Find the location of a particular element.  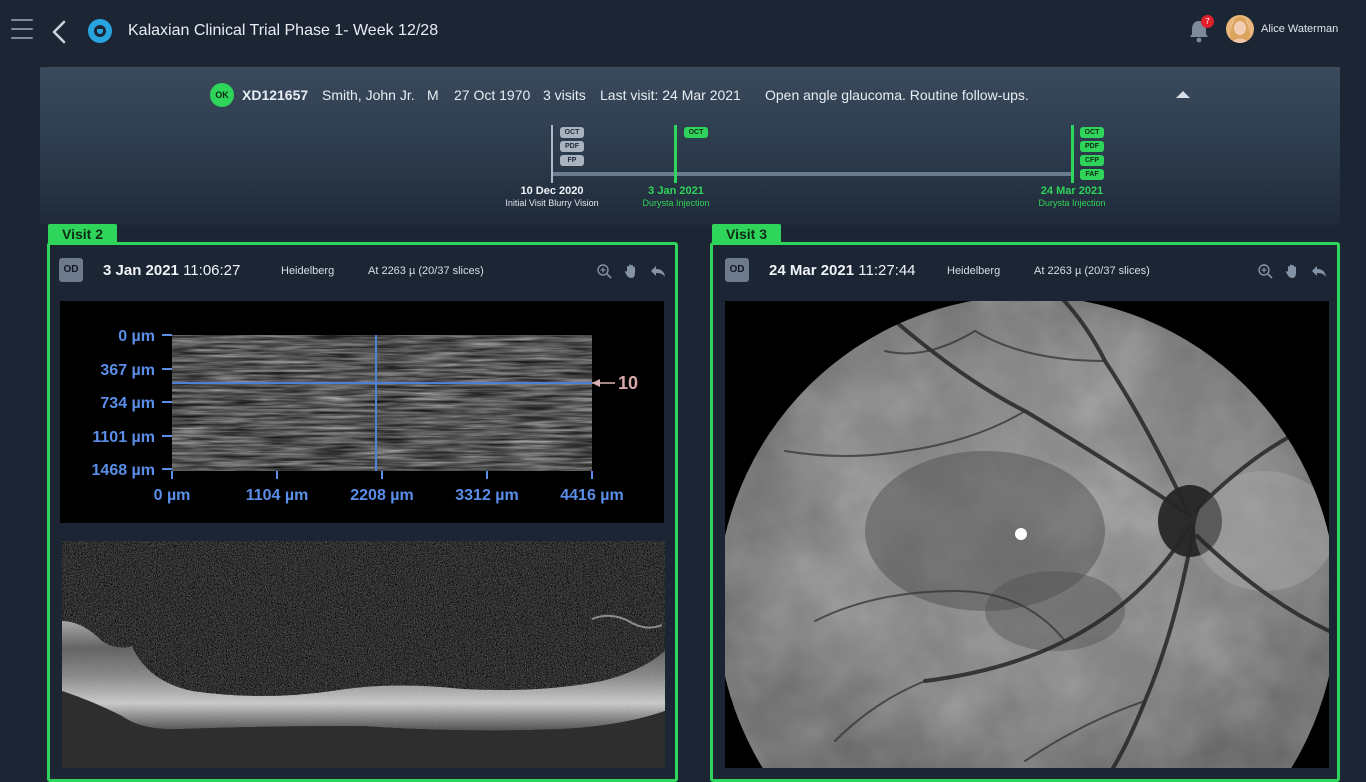

tag-faf: FAF is located at coordinates (1092, 174).